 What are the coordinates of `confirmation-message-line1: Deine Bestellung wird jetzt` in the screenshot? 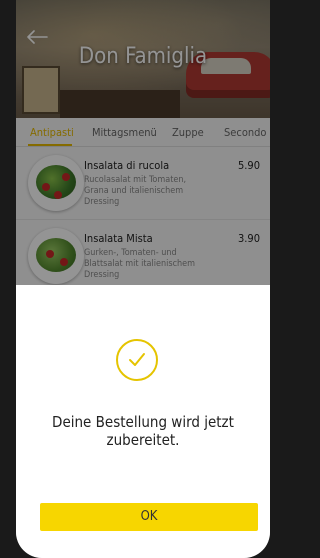 It's located at (143, 422).